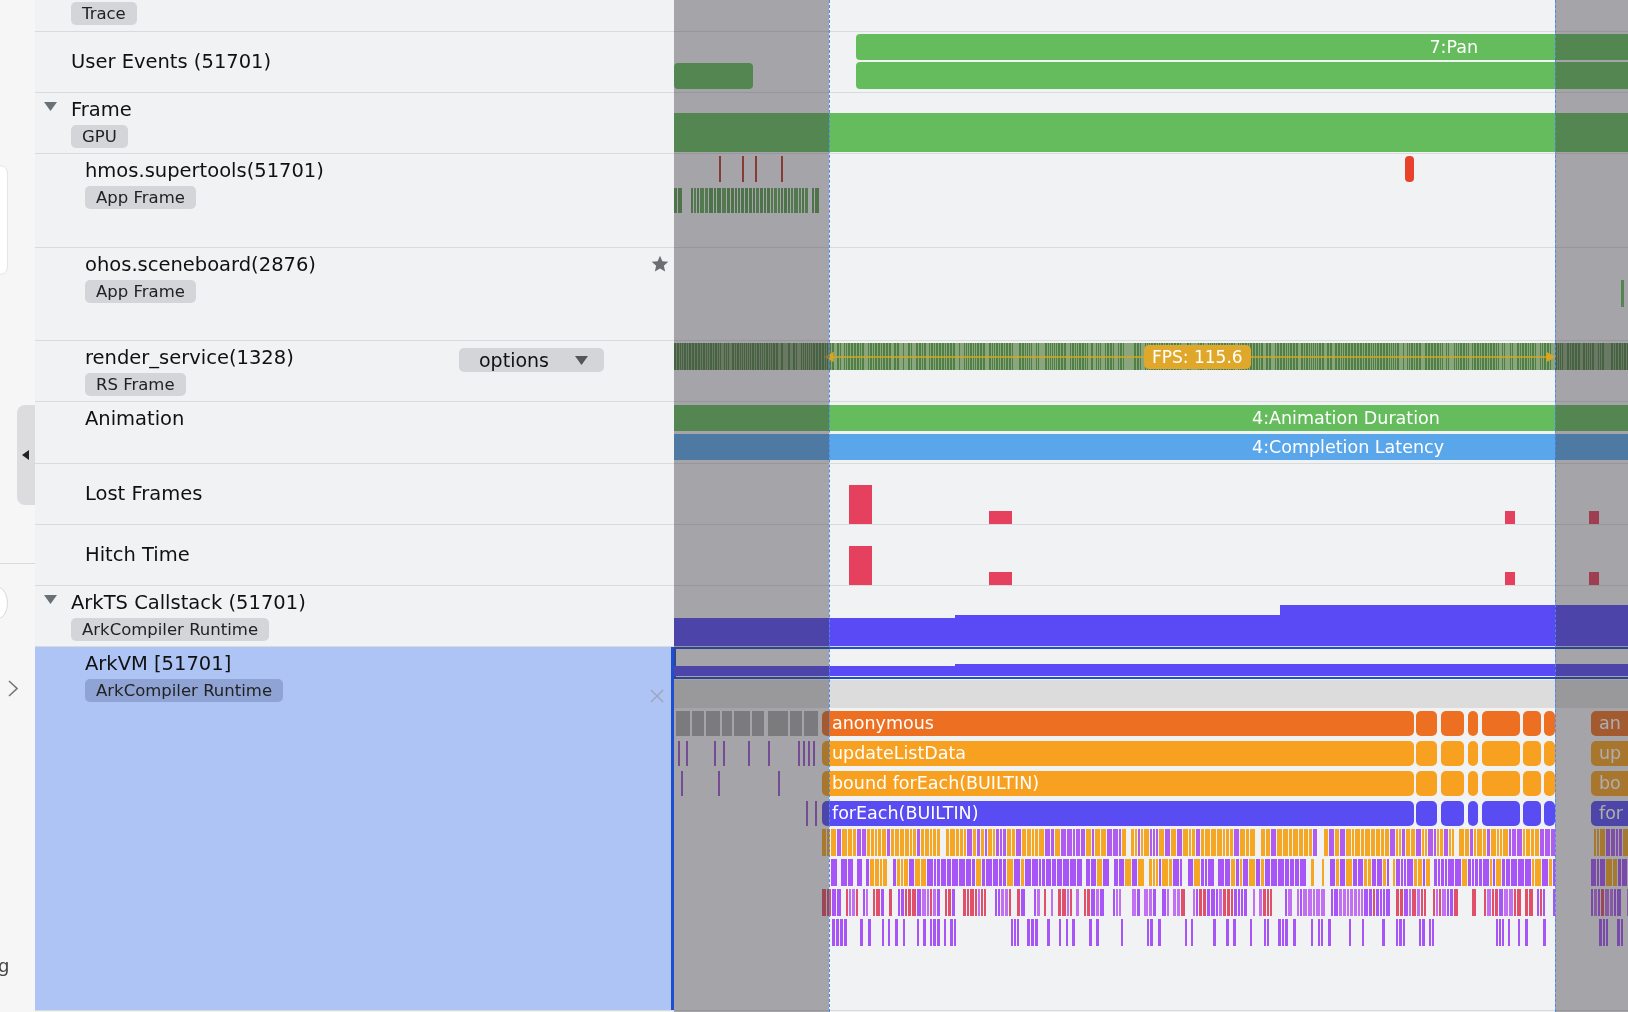 The height and width of the screenshot is (1012, 1628). I want to click on track-title: render_service(1328), so click(189, 358).